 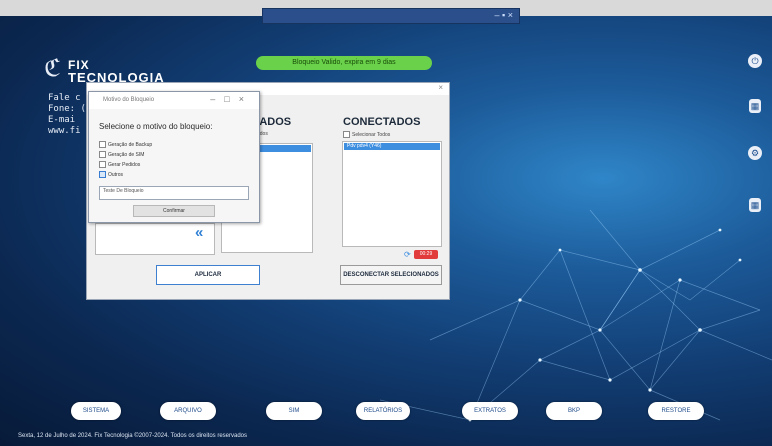 I want to click on option-label: Gerar Pedidos, so click(x=124, y=164).